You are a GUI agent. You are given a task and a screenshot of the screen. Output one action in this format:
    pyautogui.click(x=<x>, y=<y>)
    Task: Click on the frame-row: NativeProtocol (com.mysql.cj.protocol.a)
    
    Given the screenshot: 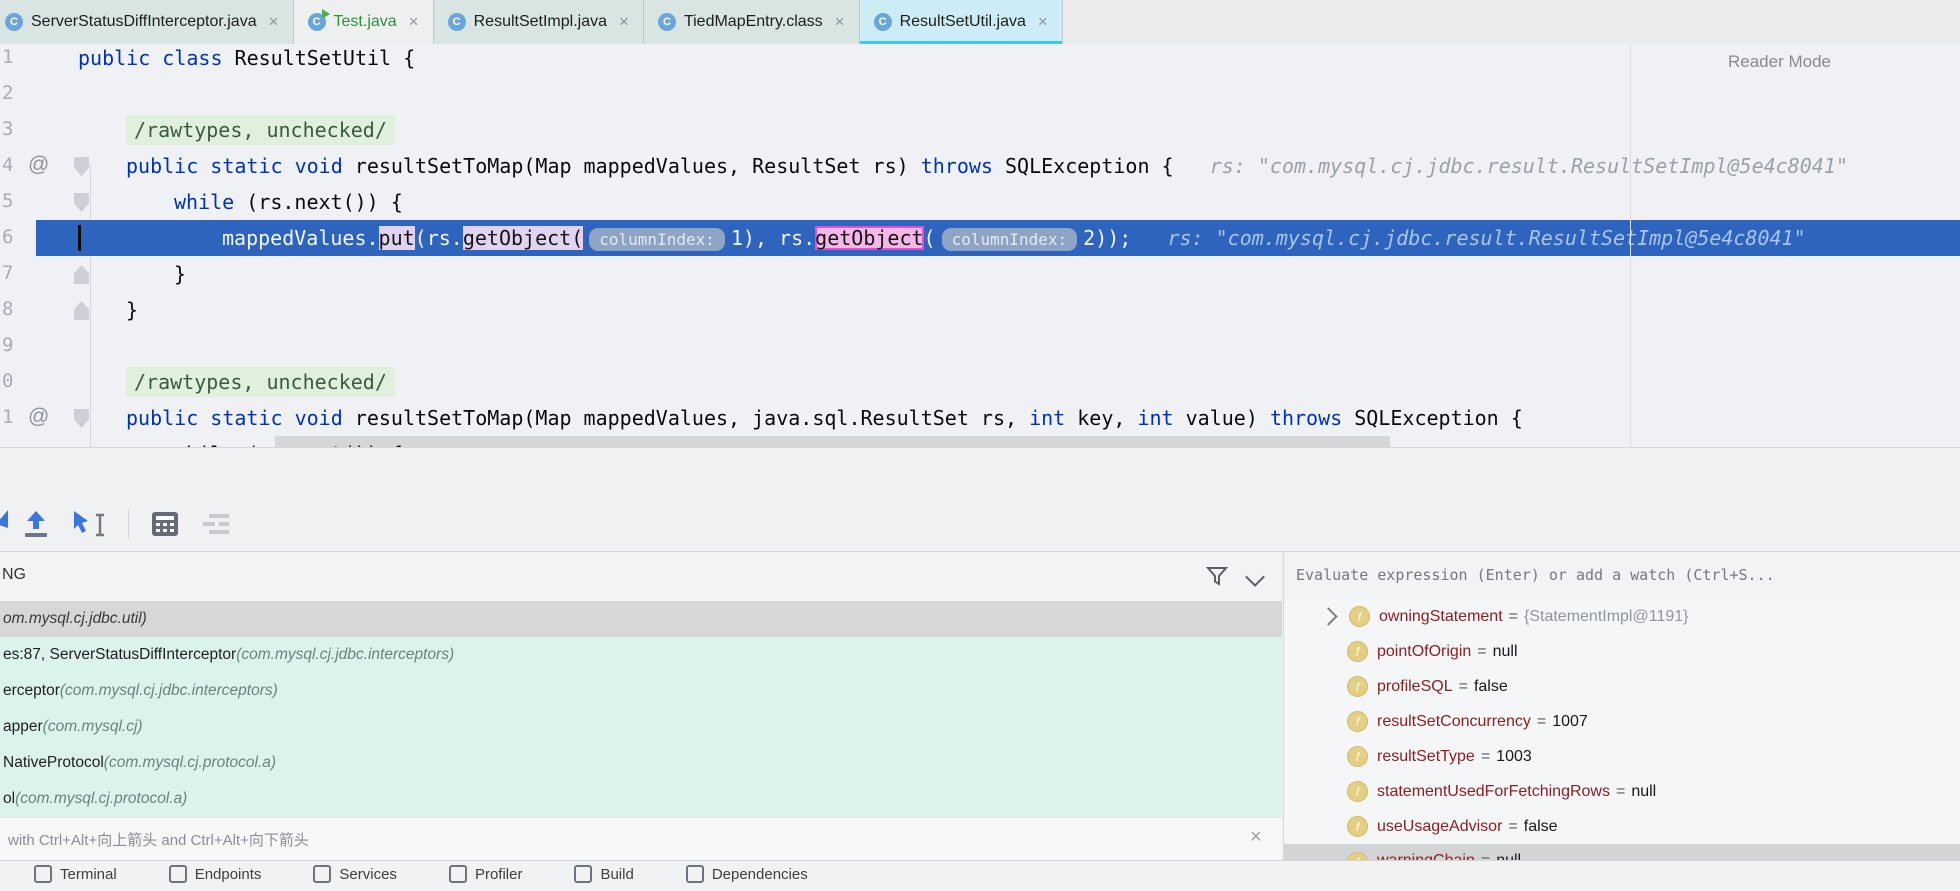 What is the action you would take?
    pyautogui.click(x=641, y=763)
    